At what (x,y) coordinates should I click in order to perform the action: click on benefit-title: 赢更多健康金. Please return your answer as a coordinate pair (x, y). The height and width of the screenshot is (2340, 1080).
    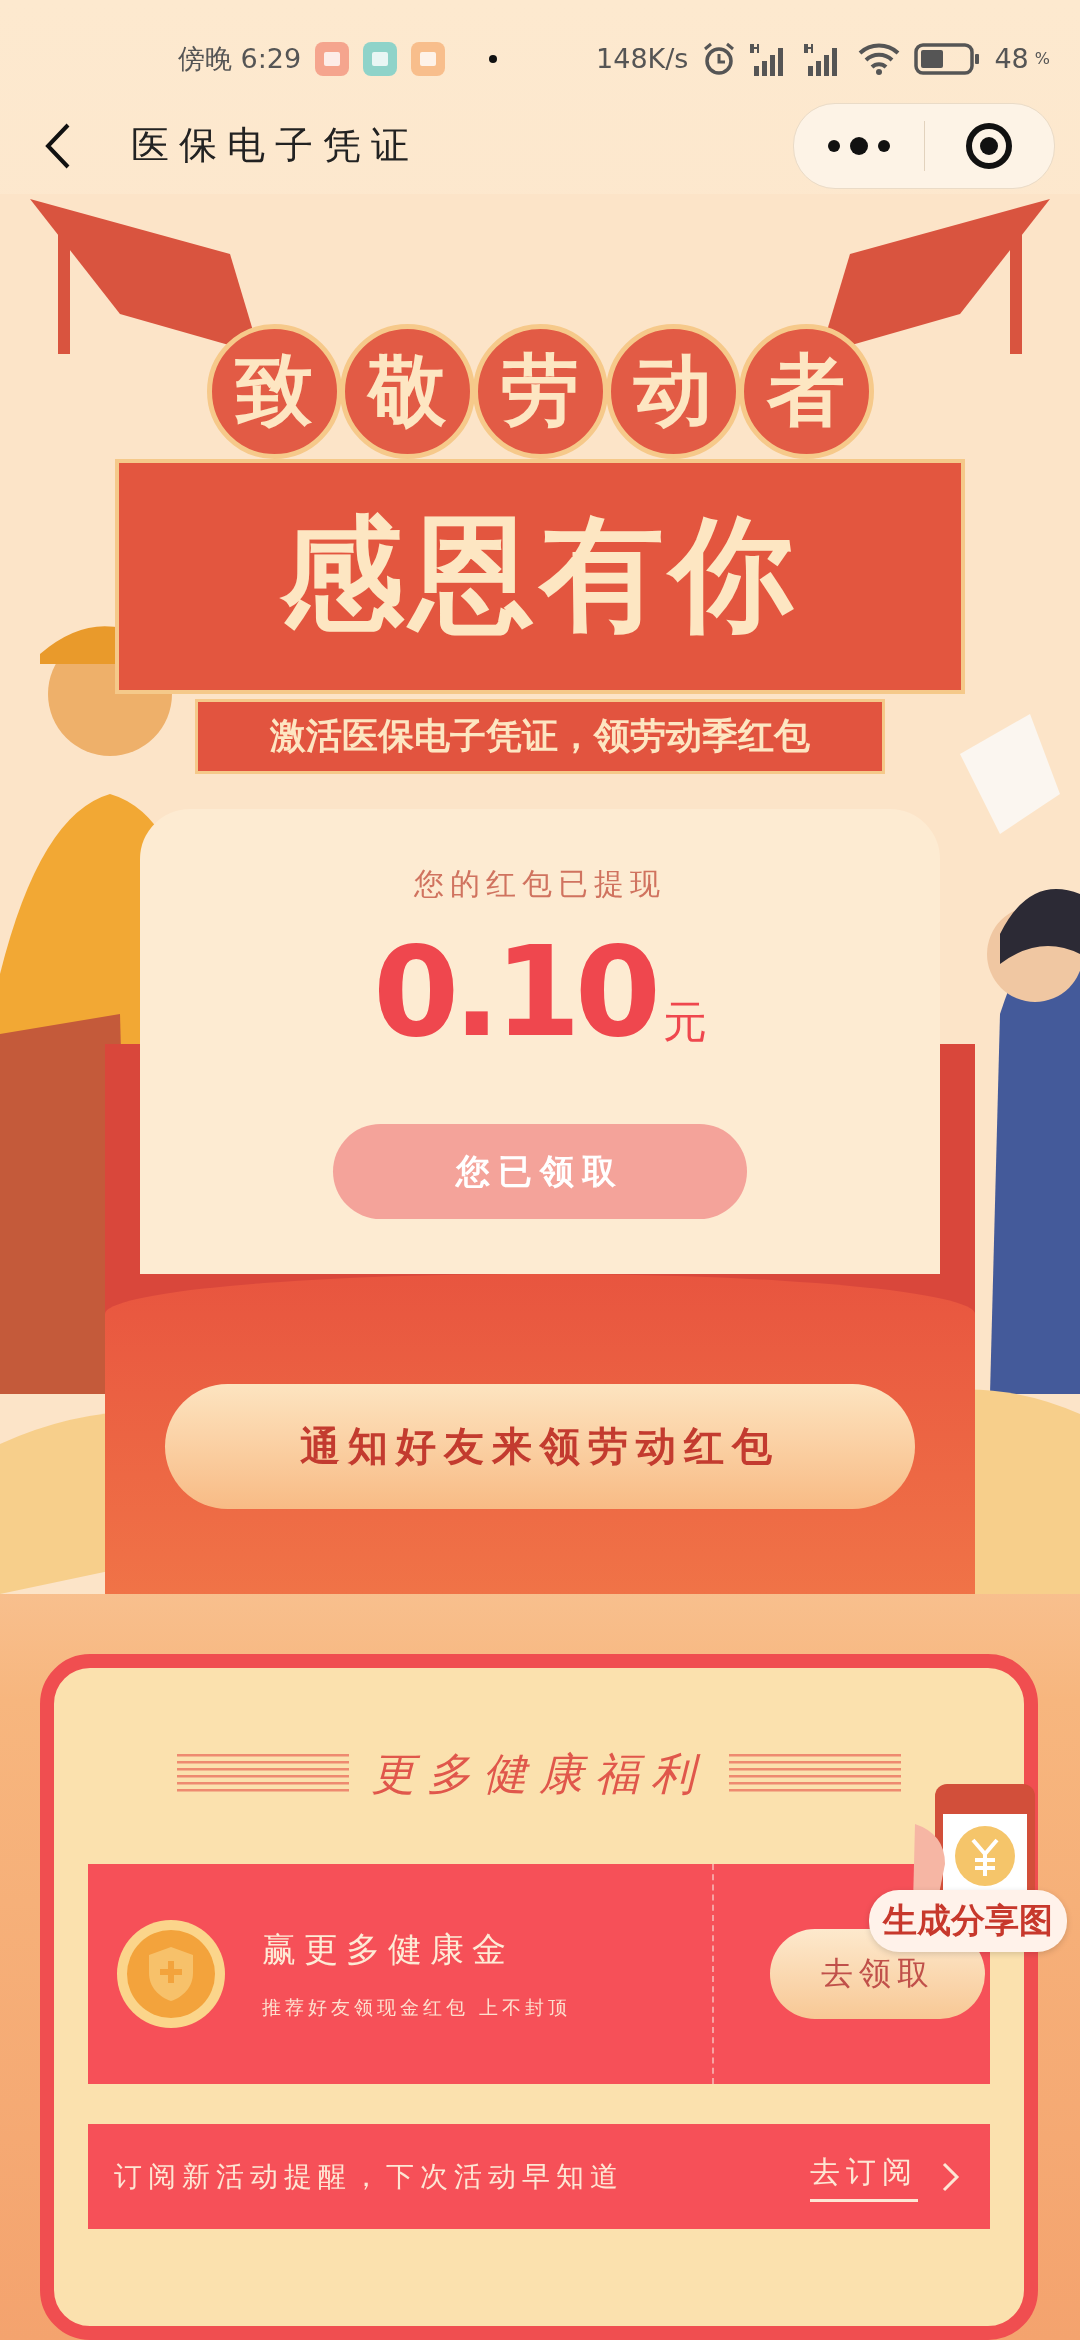
    Looking at the image, I should click on (388, 1950).